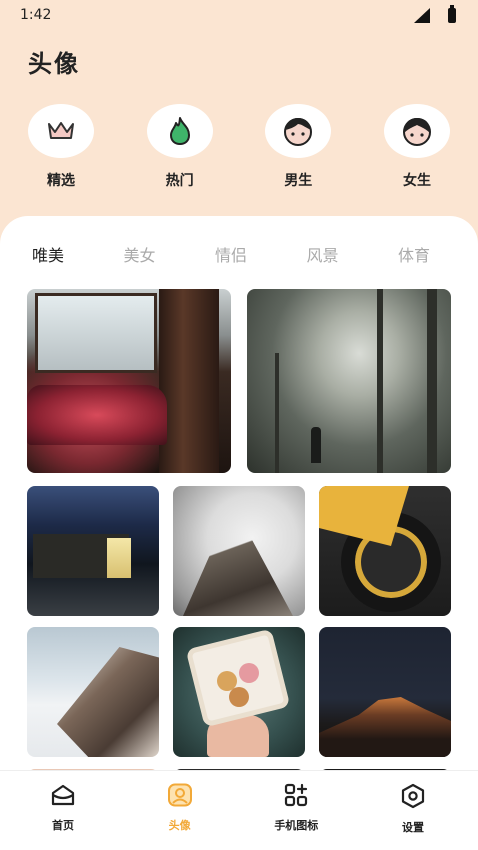 The width and height of the screenshot is (478, 850). What do you see at coordinates (416, 181) in the screenshot?
I see `category-label: 女生` at bounding box center [416, 181].